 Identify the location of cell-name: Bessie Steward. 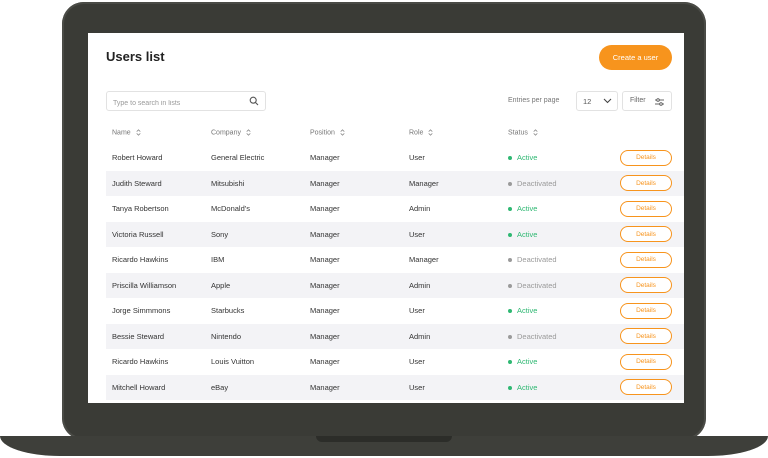
(138, 336).